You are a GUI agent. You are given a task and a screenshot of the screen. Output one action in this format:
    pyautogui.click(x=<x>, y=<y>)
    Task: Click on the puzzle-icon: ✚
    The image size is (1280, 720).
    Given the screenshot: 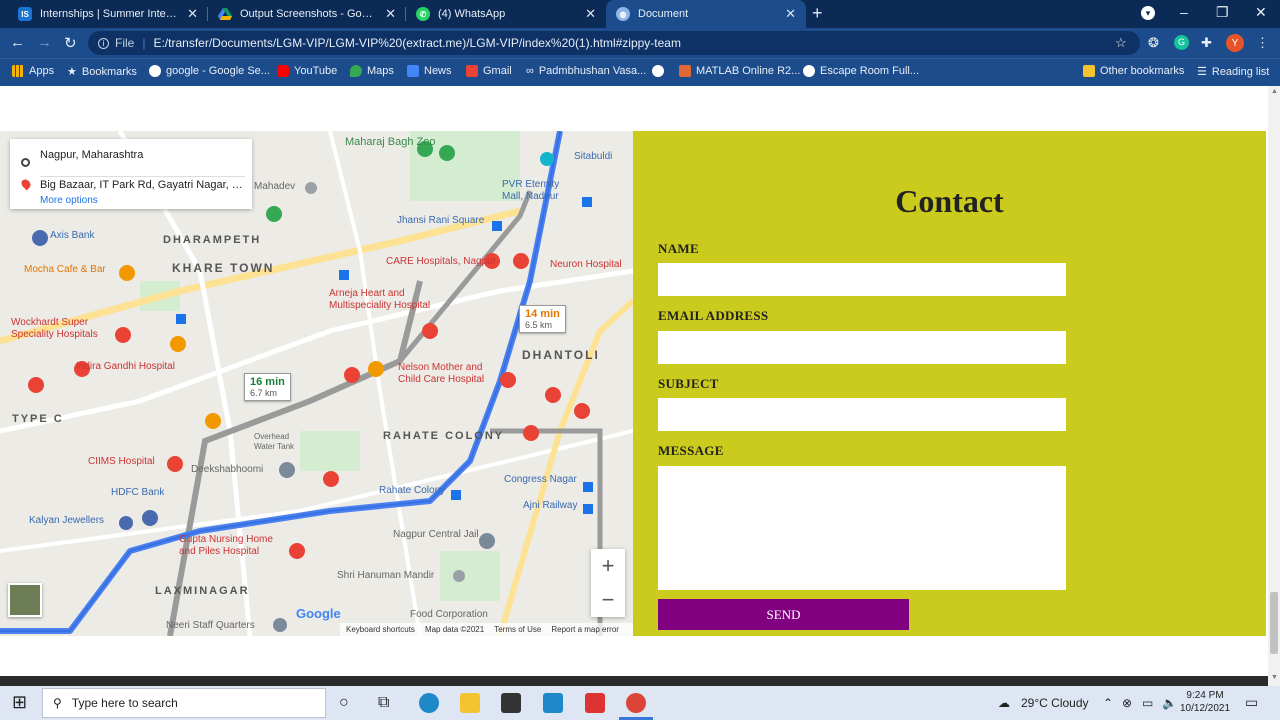 What is the action you would take?
    pyautogui.click(x=1206, y=43)
    